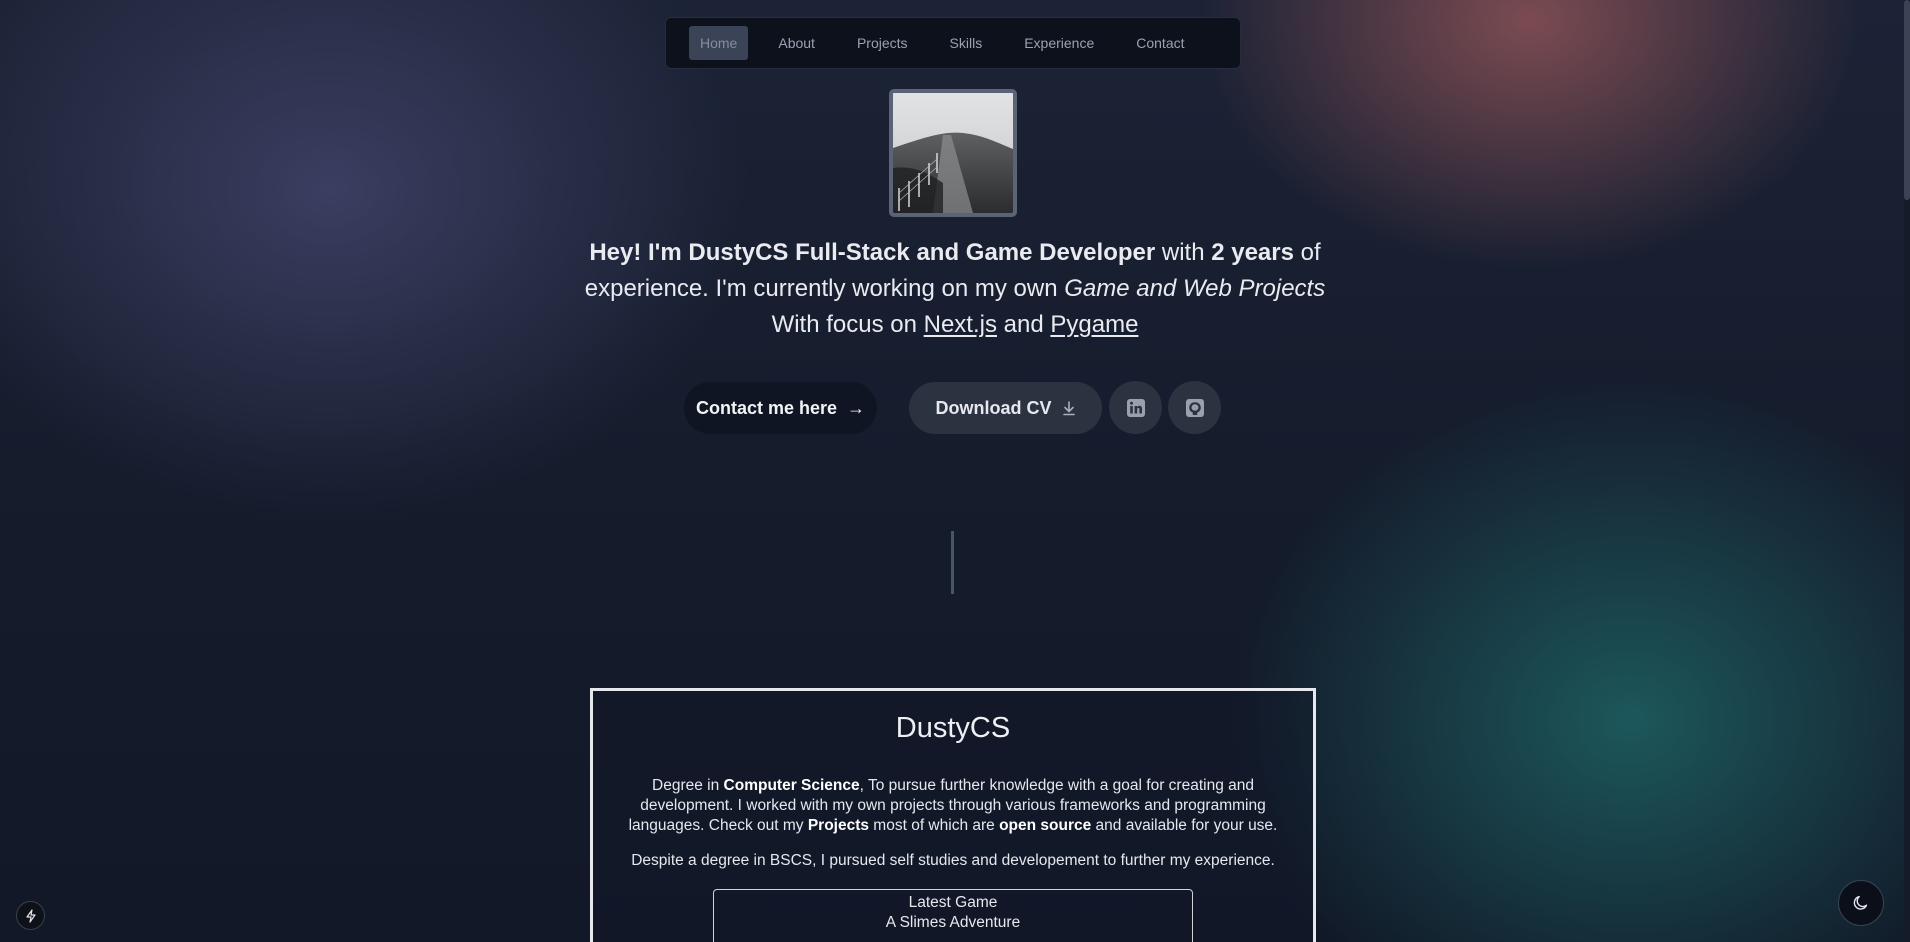 The width and height of the screenshot is (1910, 942). What do you see at coordinates (960, 324) in the screenshot?
I see `nextjs-link: Next.js` at bounding box center [960, 324].